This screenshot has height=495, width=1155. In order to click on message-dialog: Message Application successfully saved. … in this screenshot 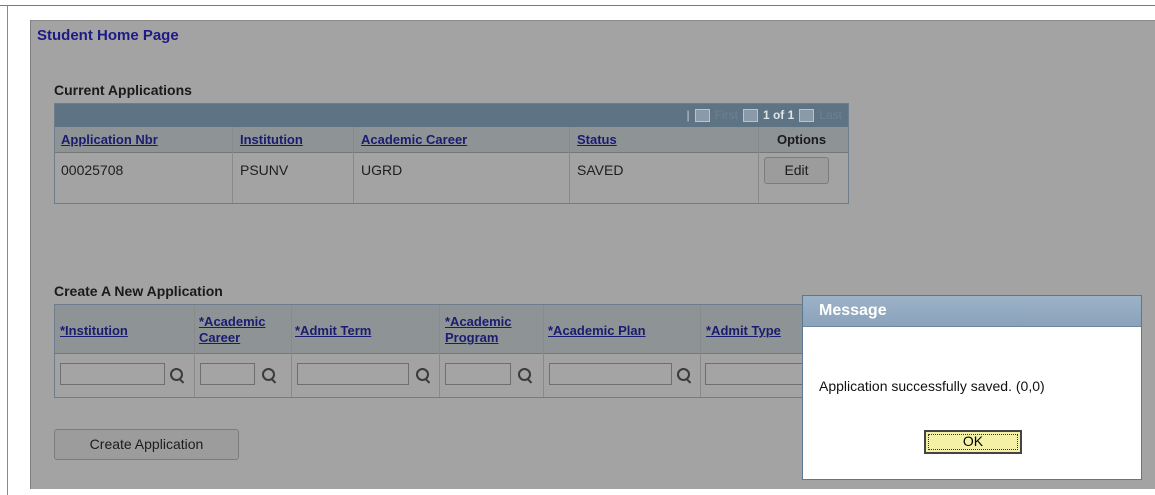, I will do `click(972, 387)`.